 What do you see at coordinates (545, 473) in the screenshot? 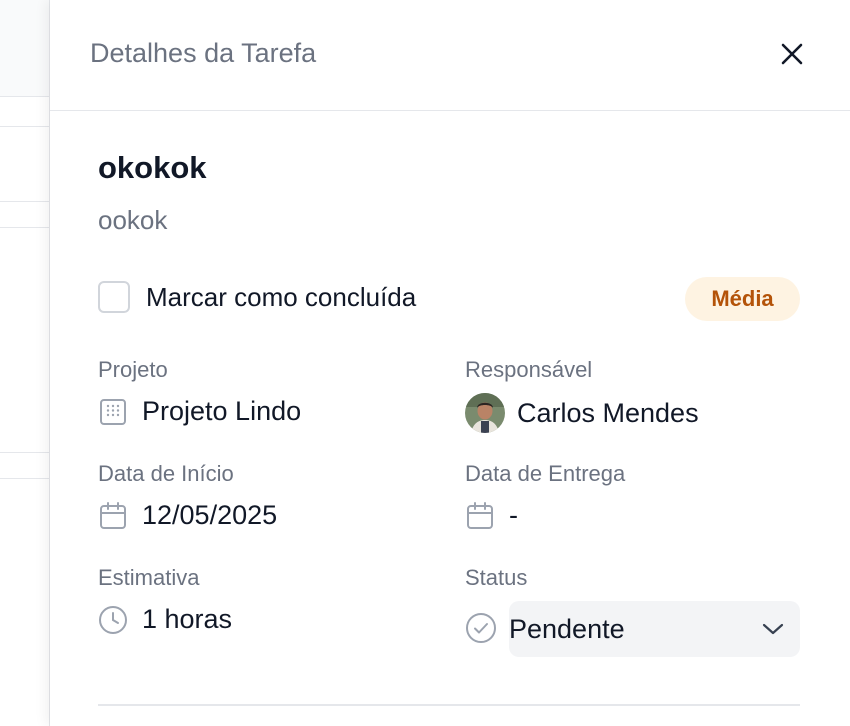
I see `due-date-label: Data de Entrega` at bounding box center [545, 473].